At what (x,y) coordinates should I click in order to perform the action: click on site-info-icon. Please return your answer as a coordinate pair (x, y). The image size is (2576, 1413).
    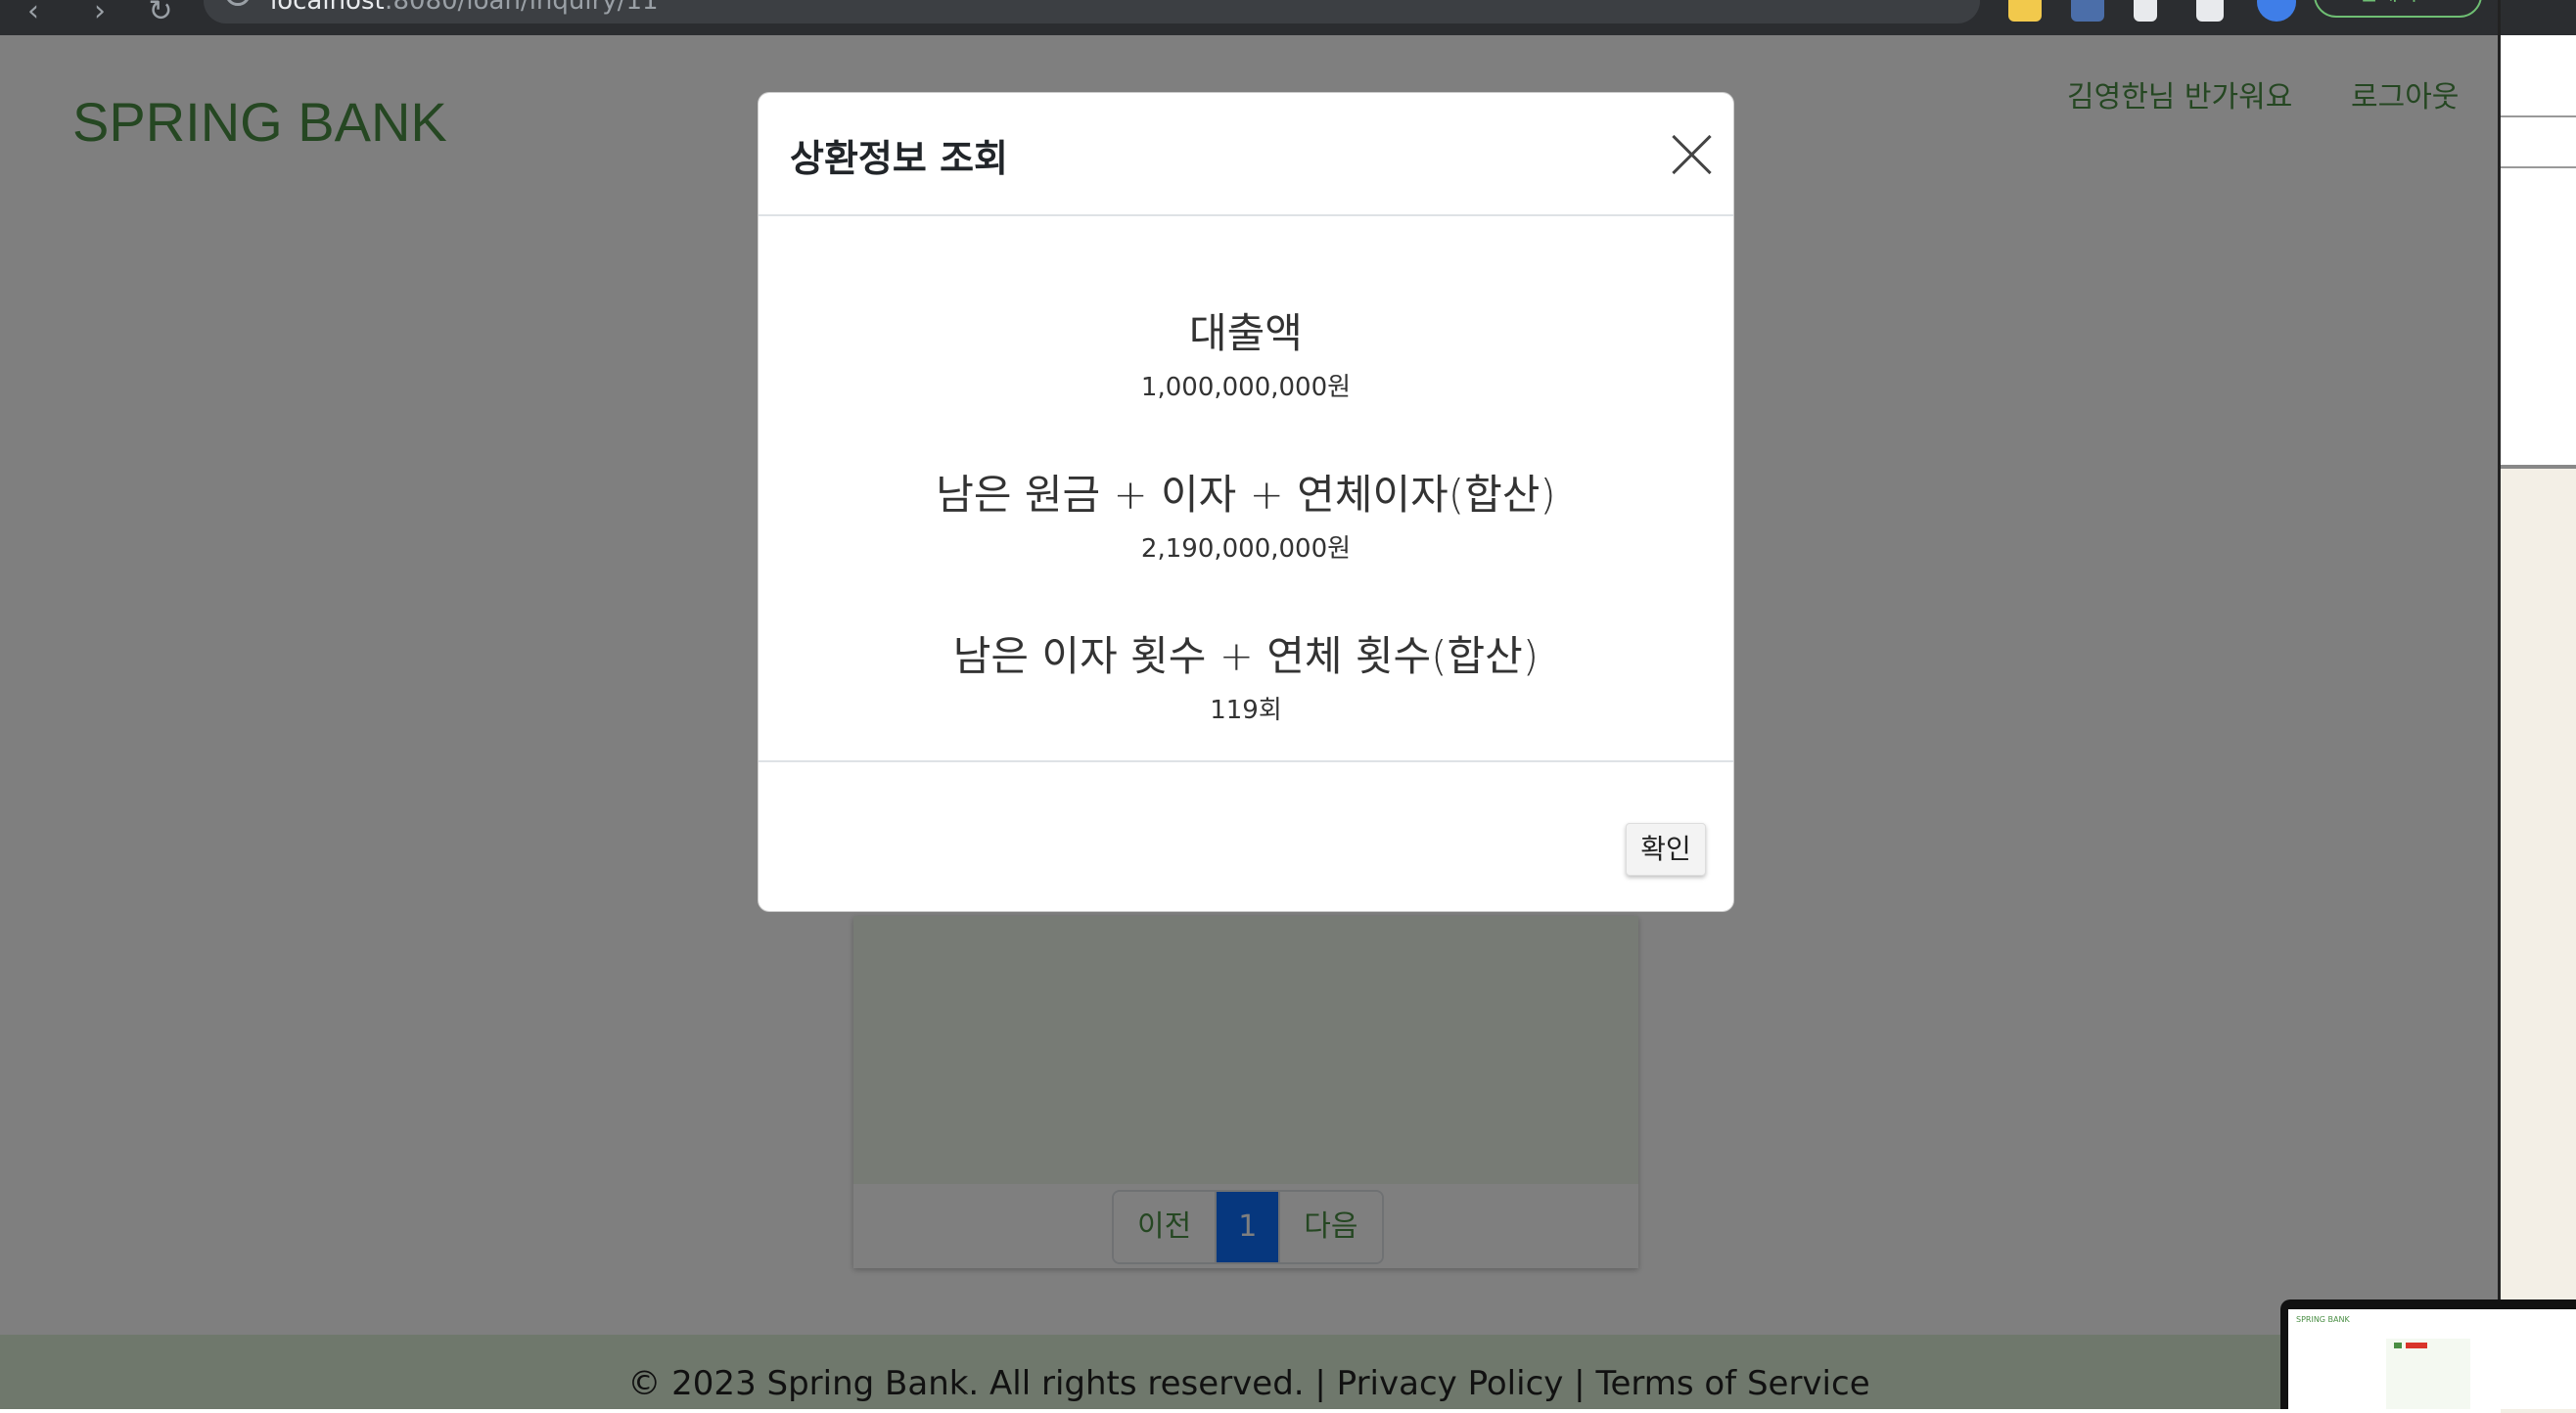
    Looking at the image, I should click on (238, 3).